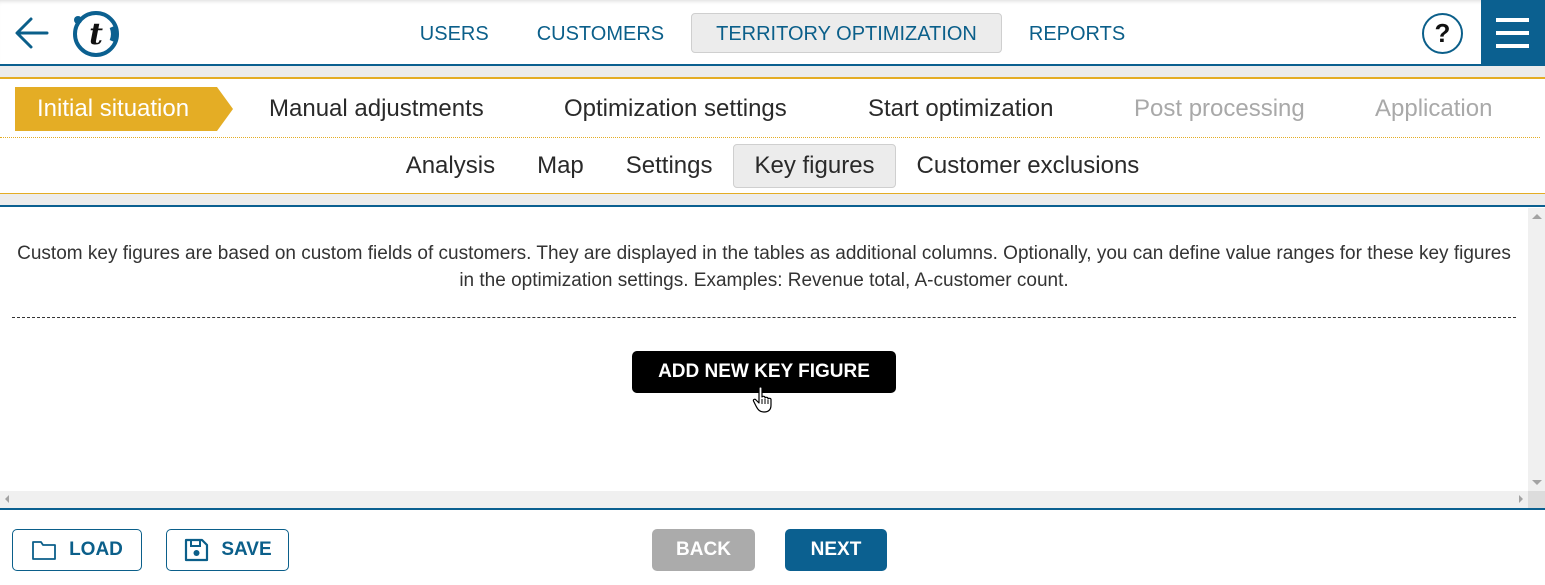  Describe the element at coordinates (669, 166) in the screenshot. I see `tab-settings: Settings` at that location.